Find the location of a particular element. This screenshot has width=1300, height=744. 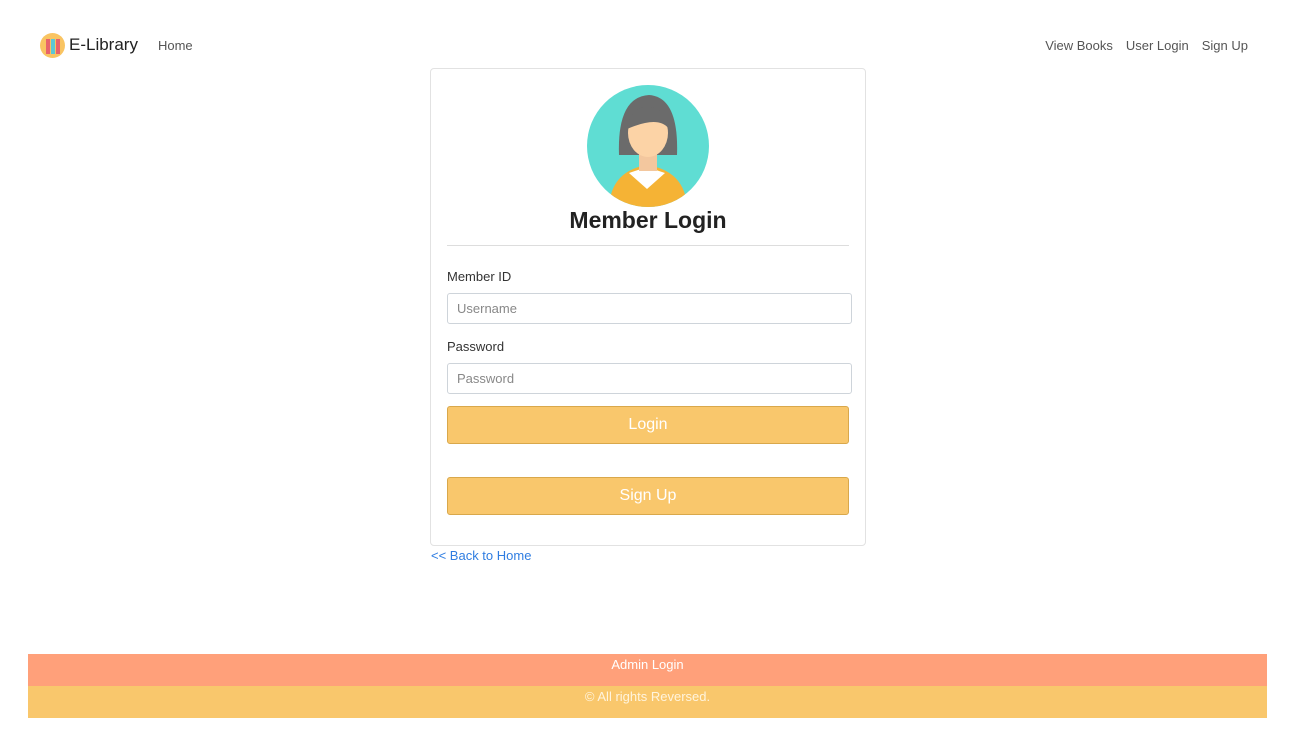

brand-name: E-Library is located at coordinates (103, 44).